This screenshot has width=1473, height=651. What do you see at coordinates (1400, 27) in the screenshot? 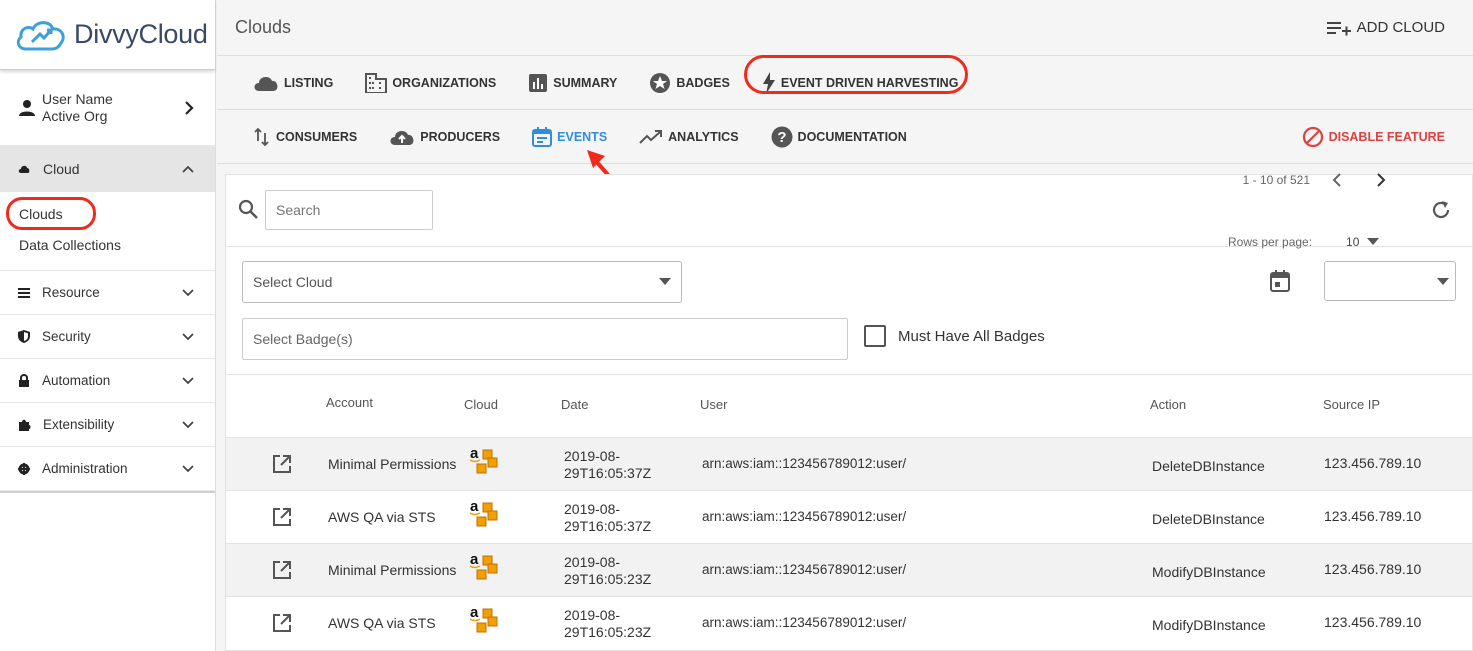
I see `add-cloud-label: ADD CLOUD` at bounding box center [1400, 27].